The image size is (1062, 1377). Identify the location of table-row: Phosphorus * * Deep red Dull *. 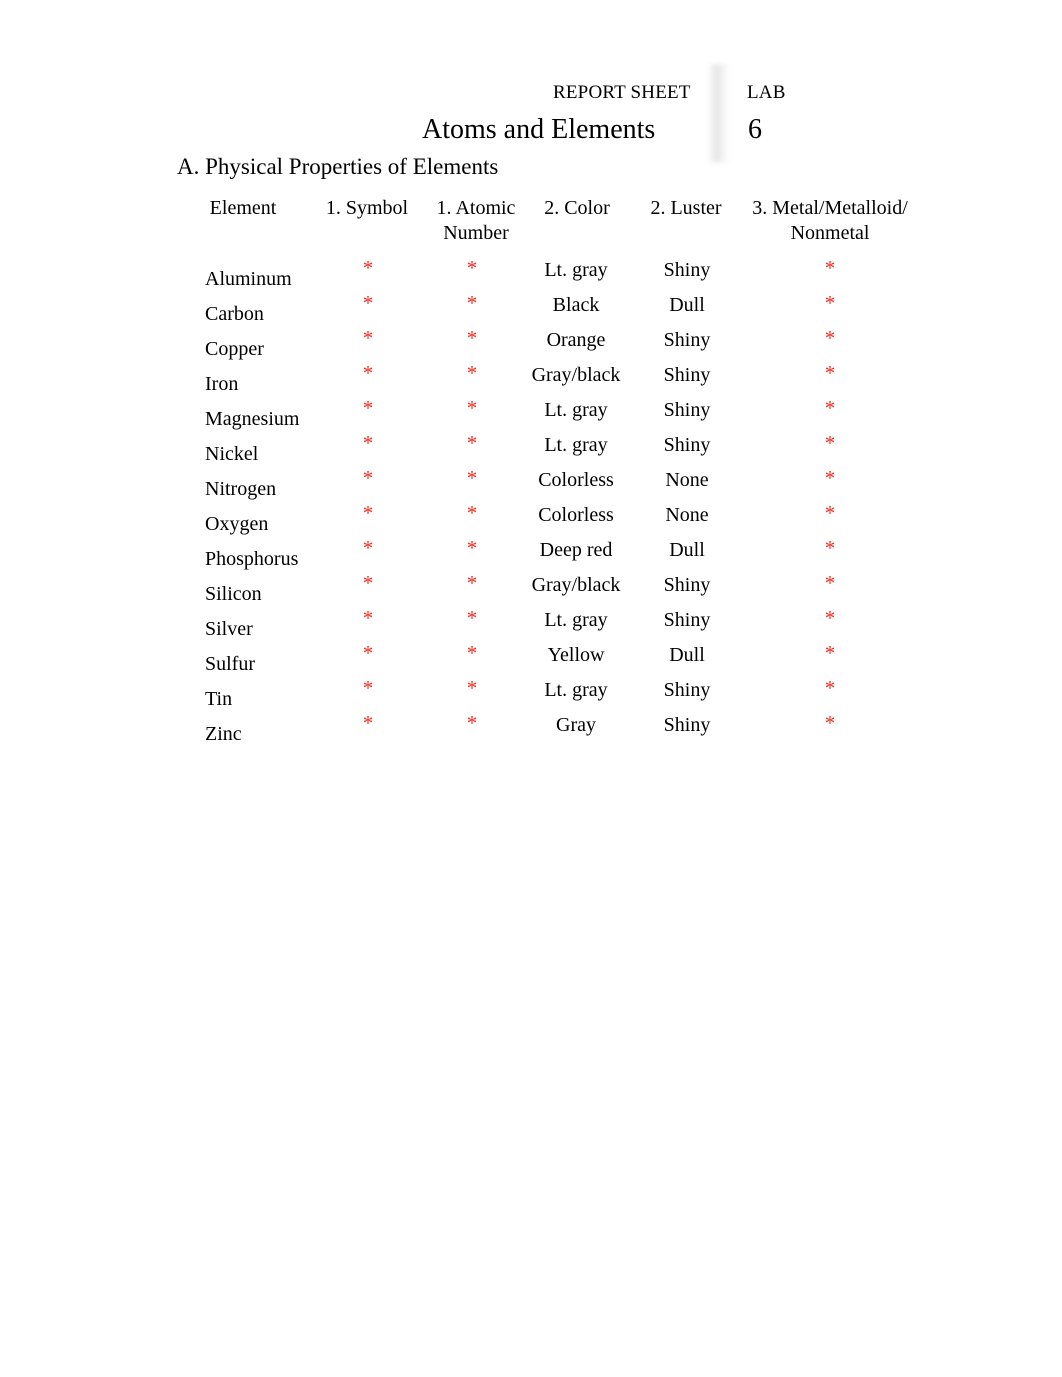
(531, 552).